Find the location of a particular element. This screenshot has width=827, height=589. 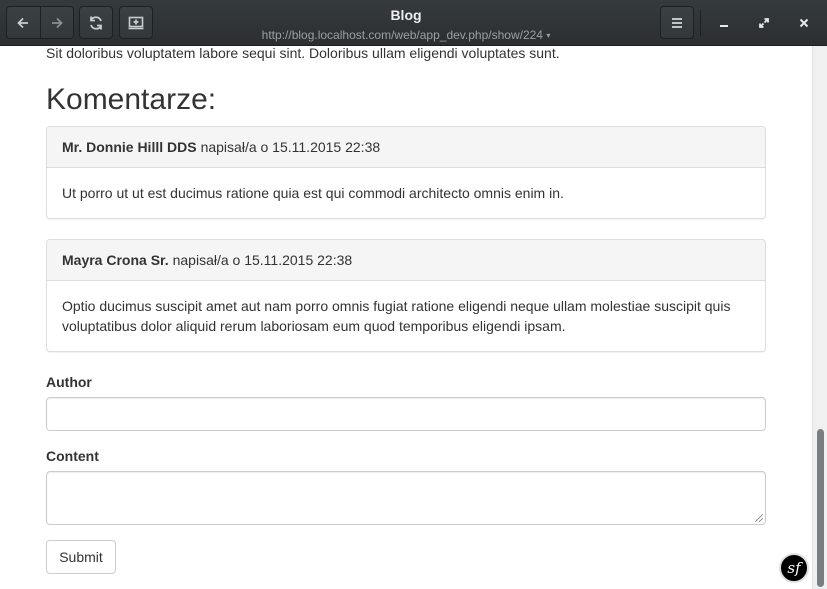

window-title: Blog is located at coordinates (406, 15).